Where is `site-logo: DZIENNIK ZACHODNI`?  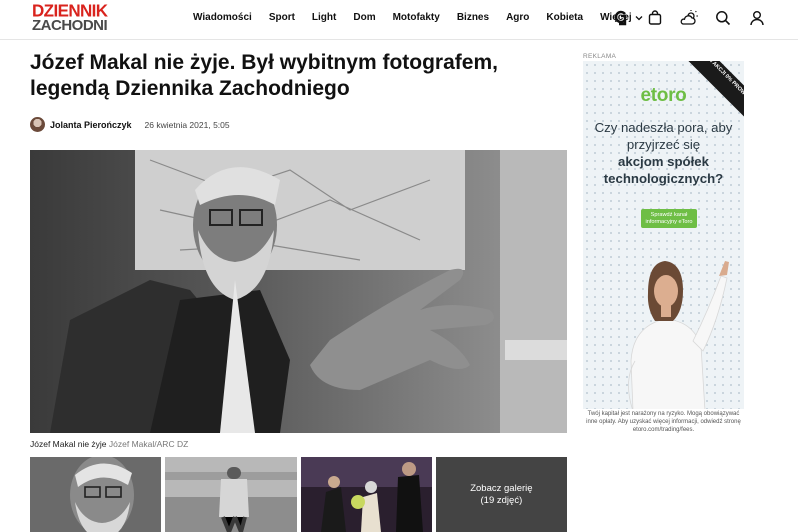
site-logo: DZIENNIK ZACHODNI is located at coordinates (75, 17).